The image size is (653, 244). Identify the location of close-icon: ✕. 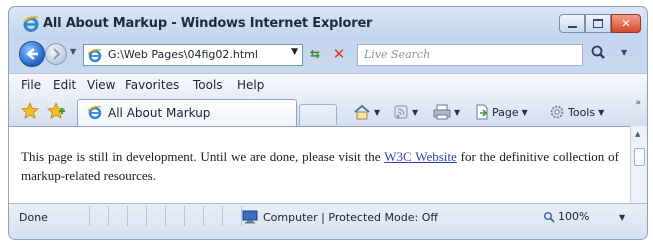
(626, 23).